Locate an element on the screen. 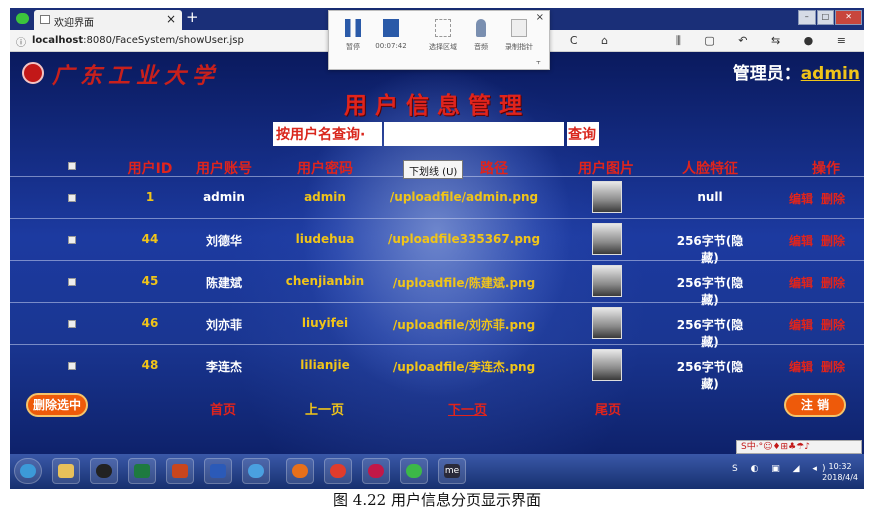 The image size is (874, 514). explorer-icon is located at coordinates (66, 471).